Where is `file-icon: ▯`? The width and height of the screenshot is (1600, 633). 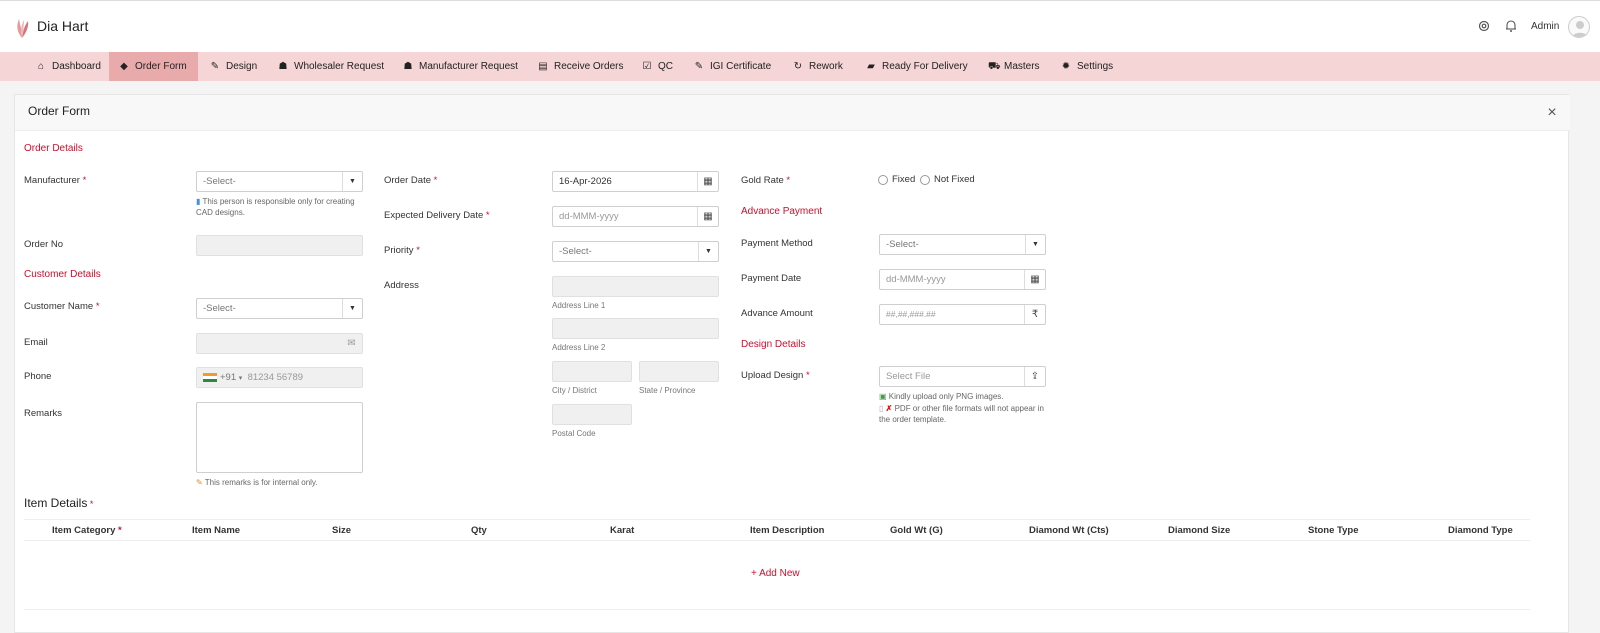
file-icon: ▯ is located at coordinates (881, 408).